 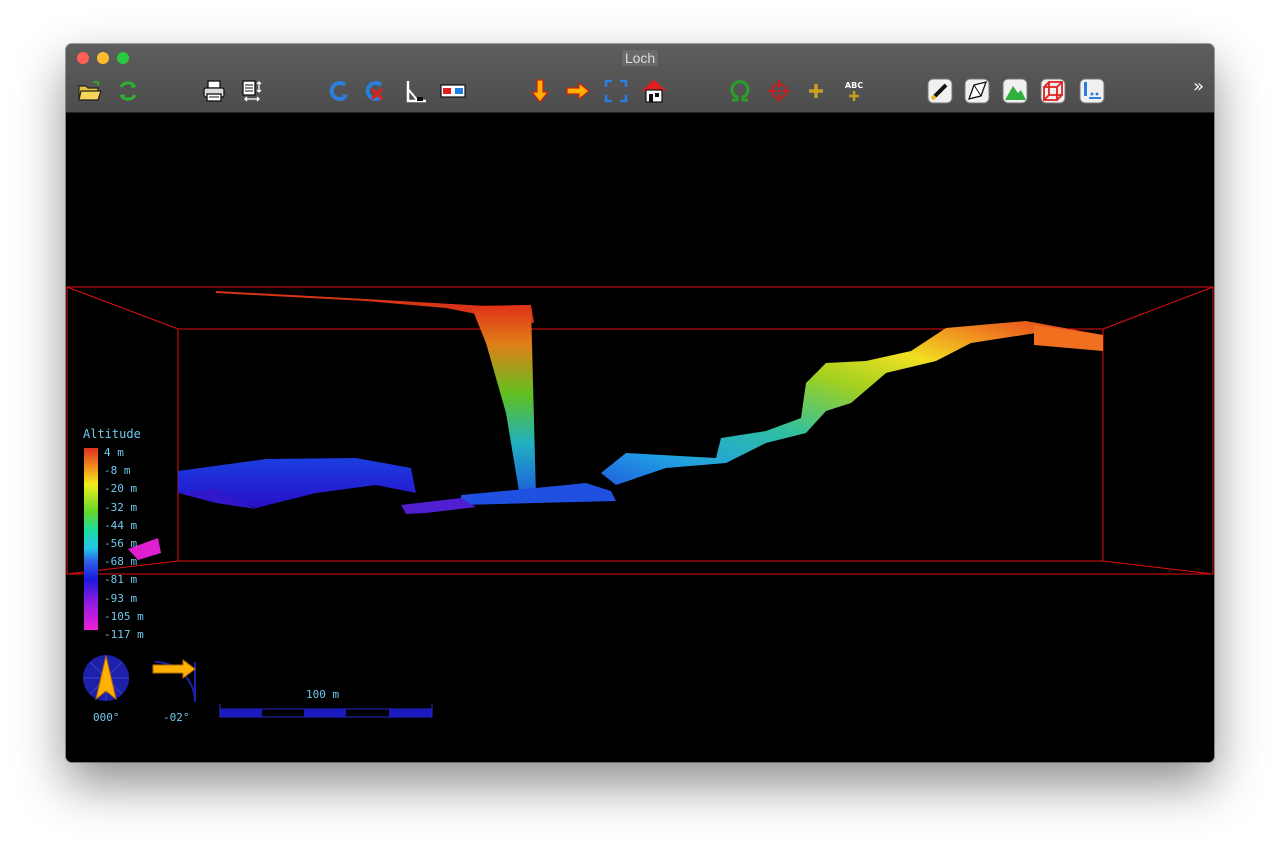 I want to click on svg-text: ABC, so click(x=854, y=85).